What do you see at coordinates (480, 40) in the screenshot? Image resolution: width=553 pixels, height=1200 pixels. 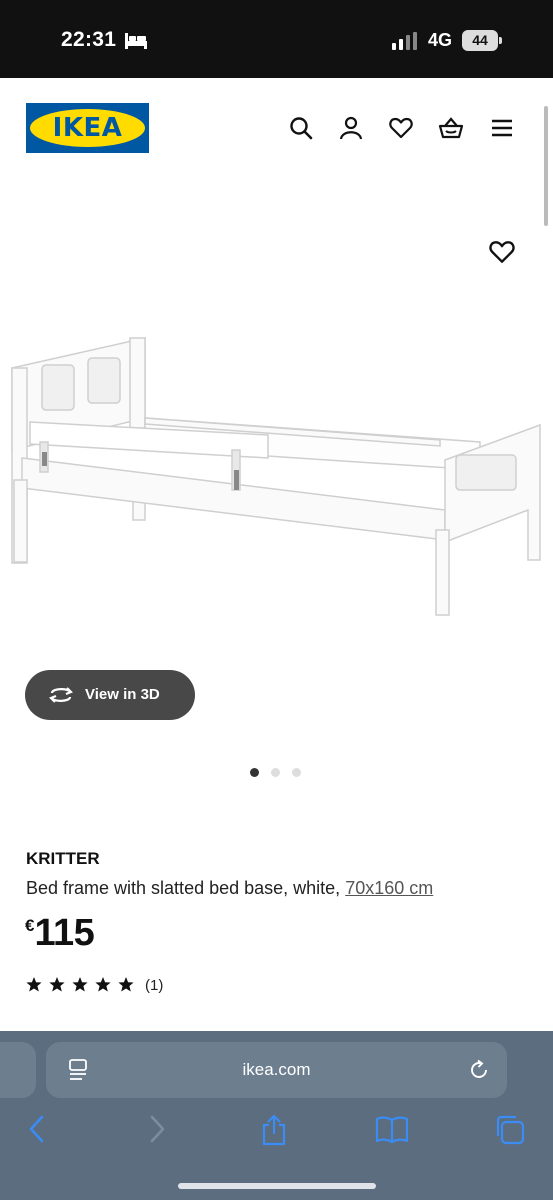 I see `battery-level: 44` at bounding box center [480, 40].